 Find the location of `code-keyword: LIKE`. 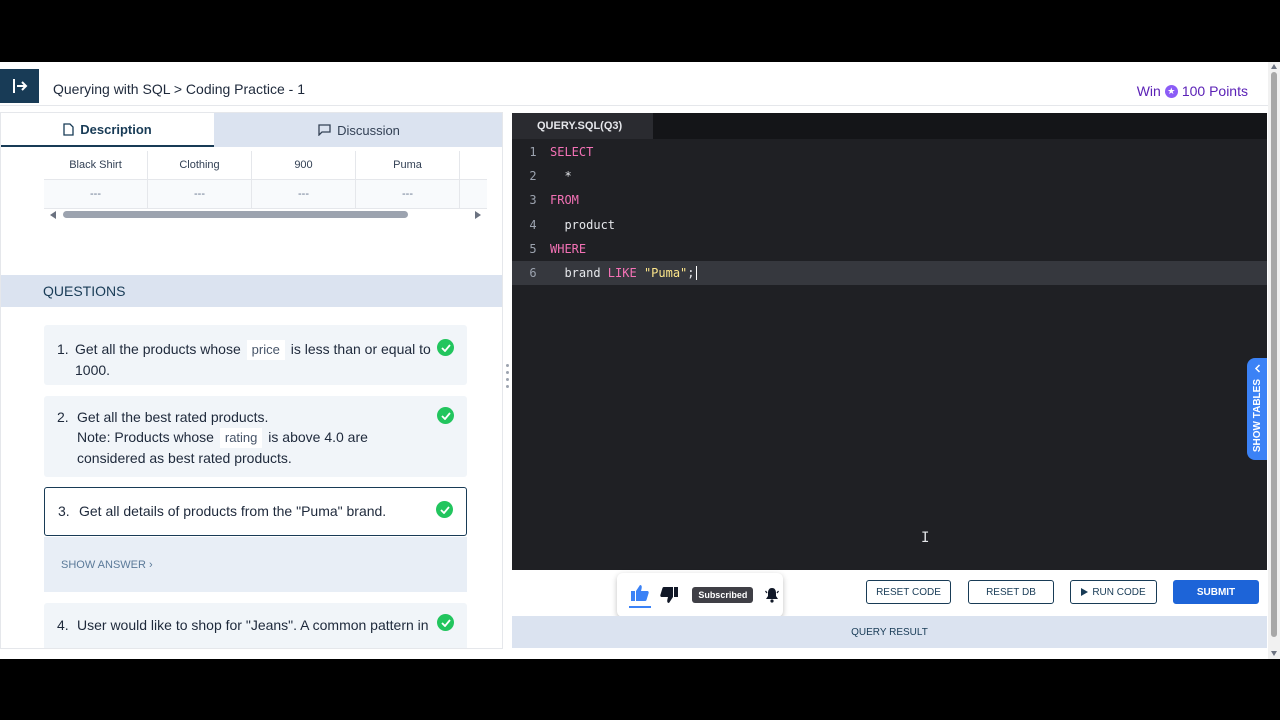

code-keyword: LIKE is located at coordinates (622, 273).